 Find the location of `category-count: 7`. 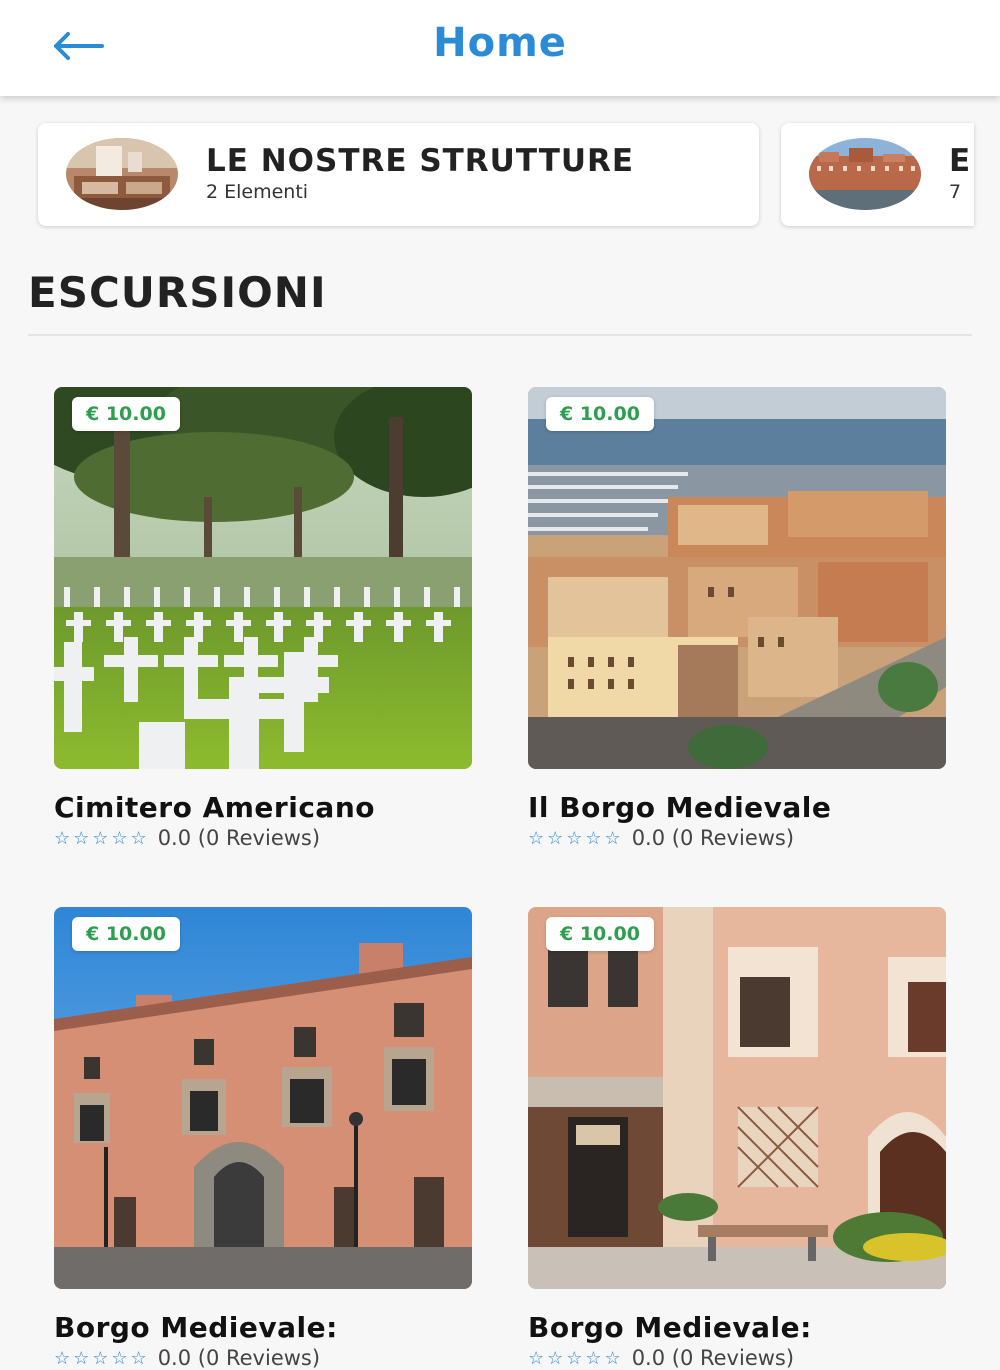

category-count: 7 is located at coordinates (955, 192).